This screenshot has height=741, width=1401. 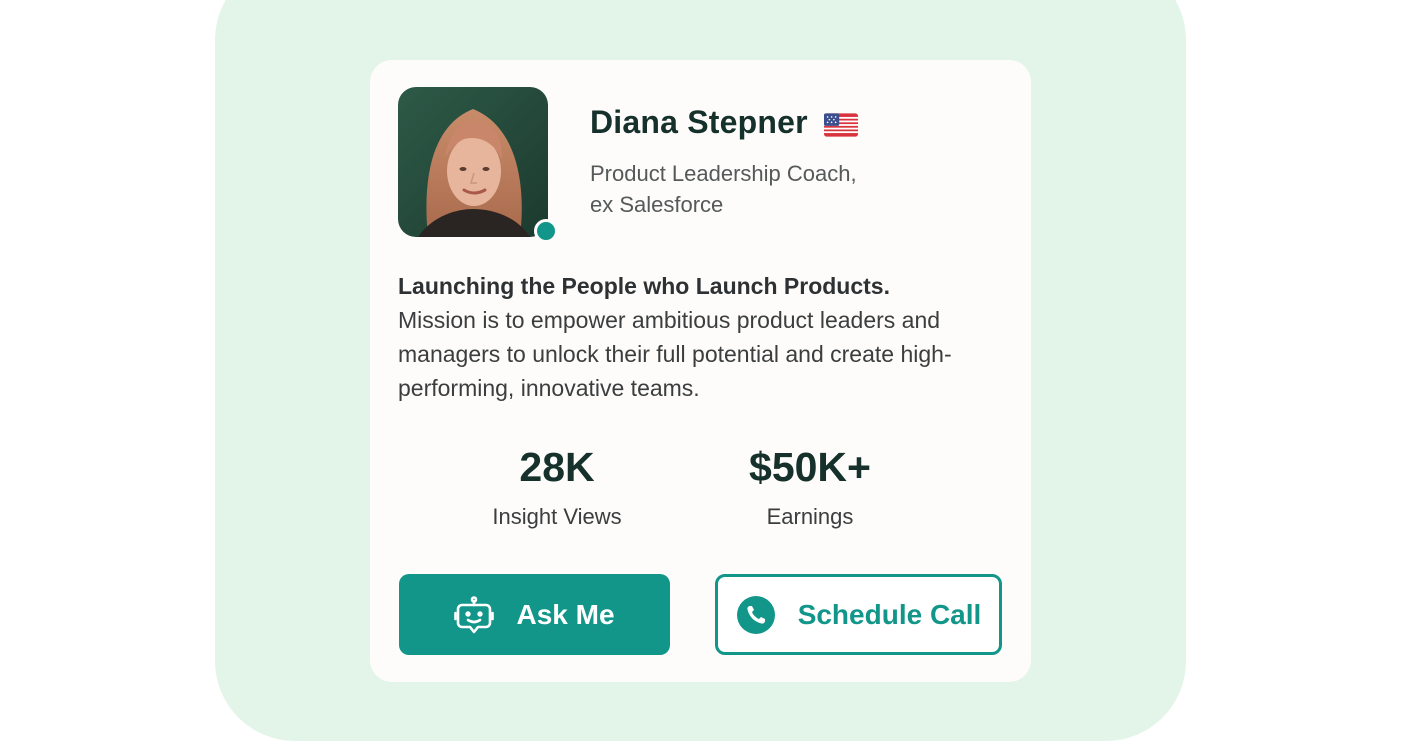 What do you see at coordinates (723, 173) in the screenshot?
I see `role-line-1: Product Leadership Coach,` at bounding box center [723, 173].